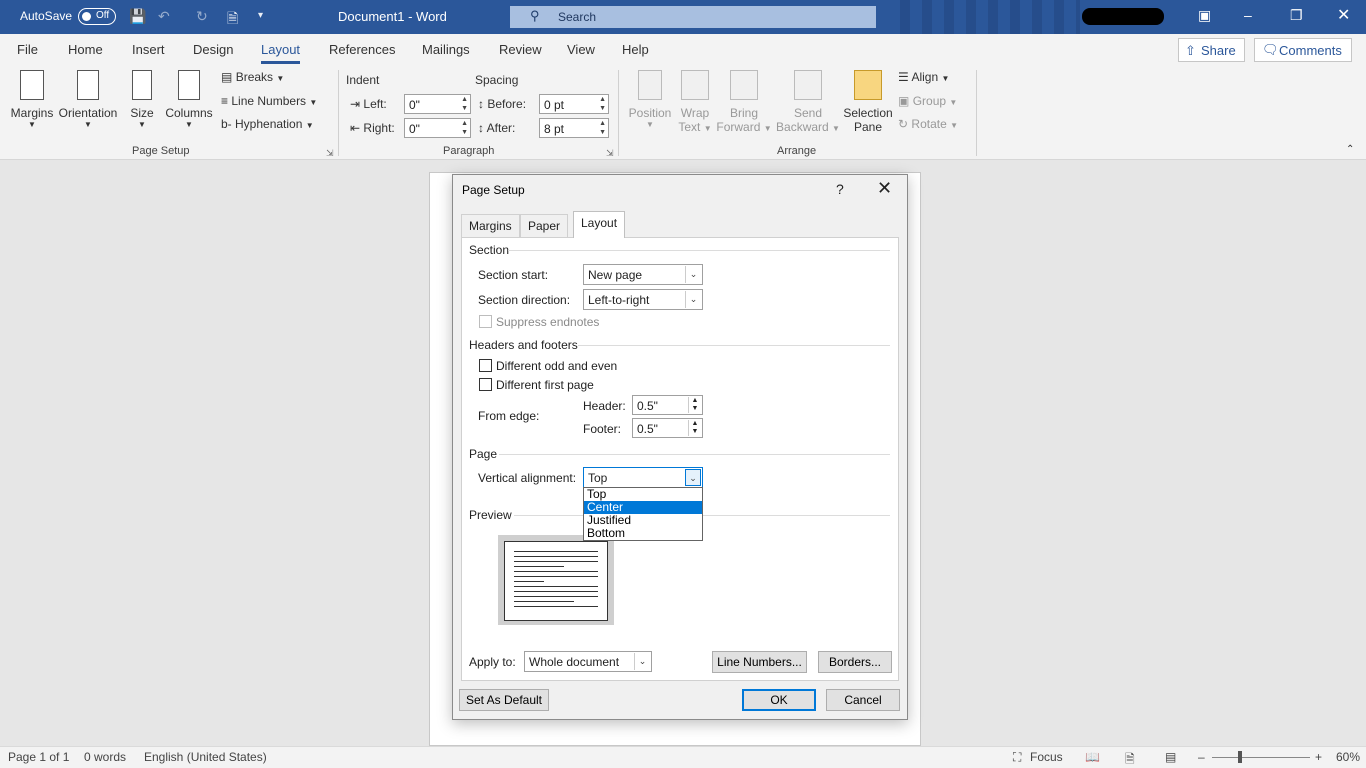 This screenshot has width=1366, height=768. Describe the element at coordinates (1261, 757) in the screenshot. I see `zoom-slider` at that location.